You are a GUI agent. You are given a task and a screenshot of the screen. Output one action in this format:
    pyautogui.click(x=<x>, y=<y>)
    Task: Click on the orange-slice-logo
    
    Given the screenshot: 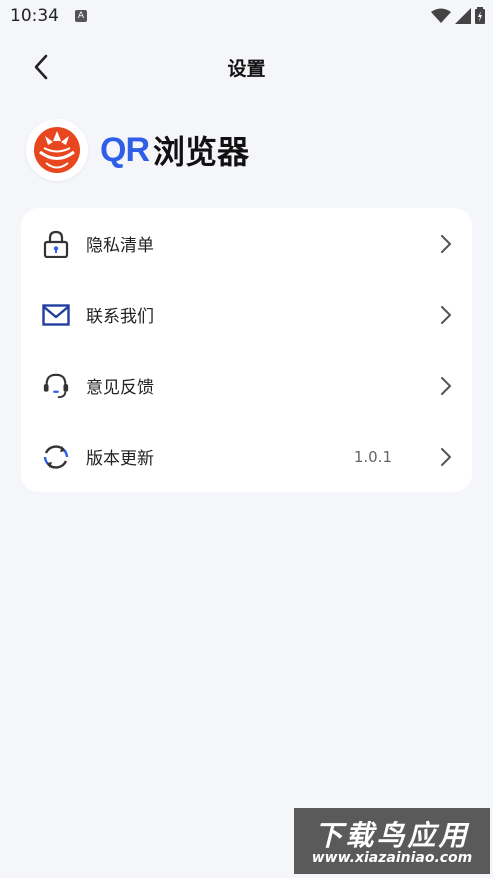 What is the action you would take?
    pyautogui.click(x=57, y=150)
    